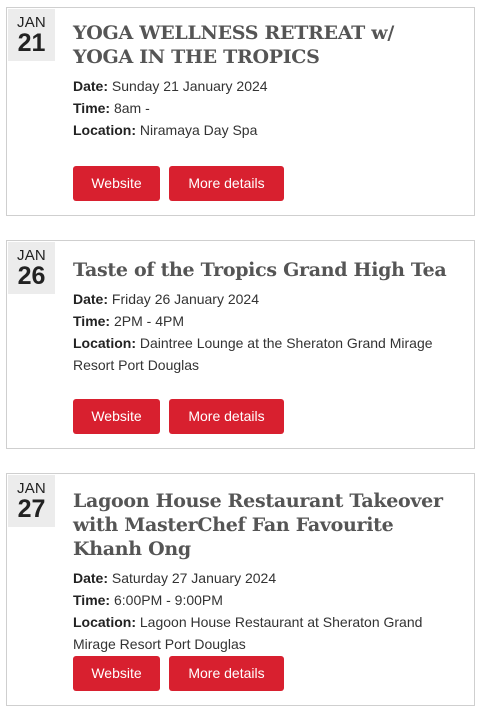 The image size is (480, 709). What do you see at coordinates (194, 578) in the screenshot?
I see `date-value: Saturday 27 January 2024` at bounding box center [194, 578].